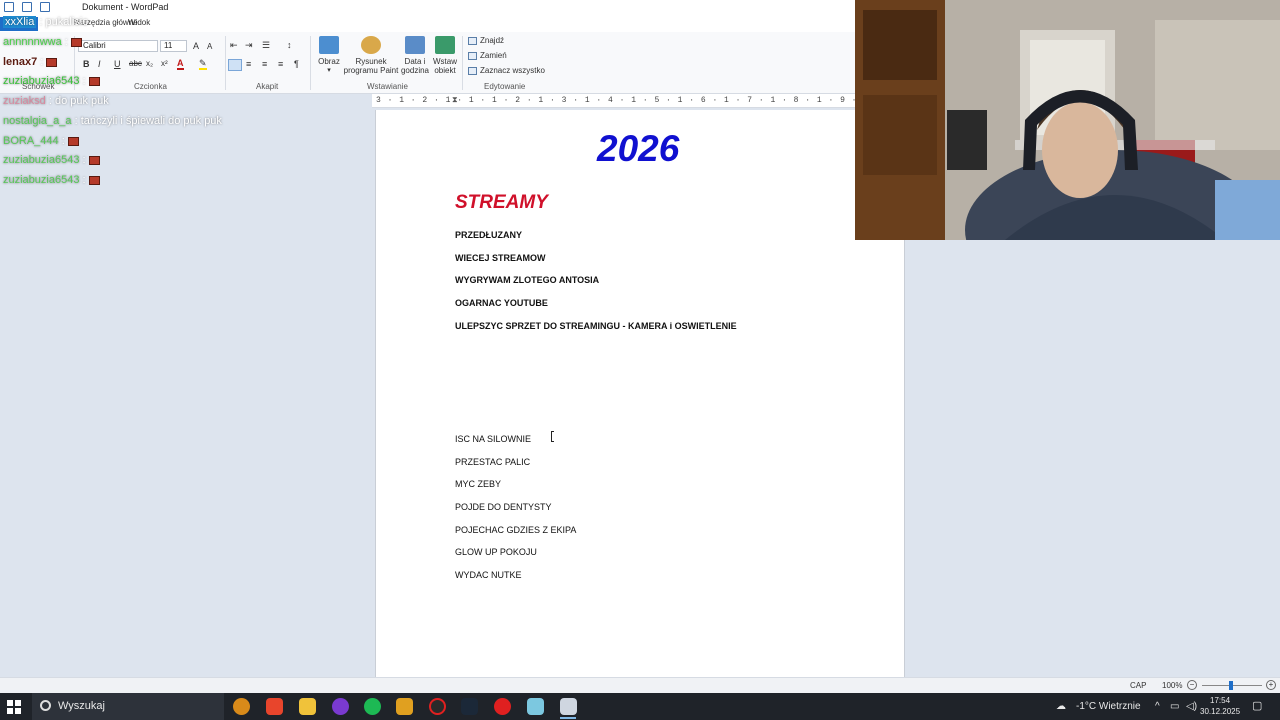 This screenshot has height=720, width=1280. I want to click on grow-font-icon: A, so click(196, 46).